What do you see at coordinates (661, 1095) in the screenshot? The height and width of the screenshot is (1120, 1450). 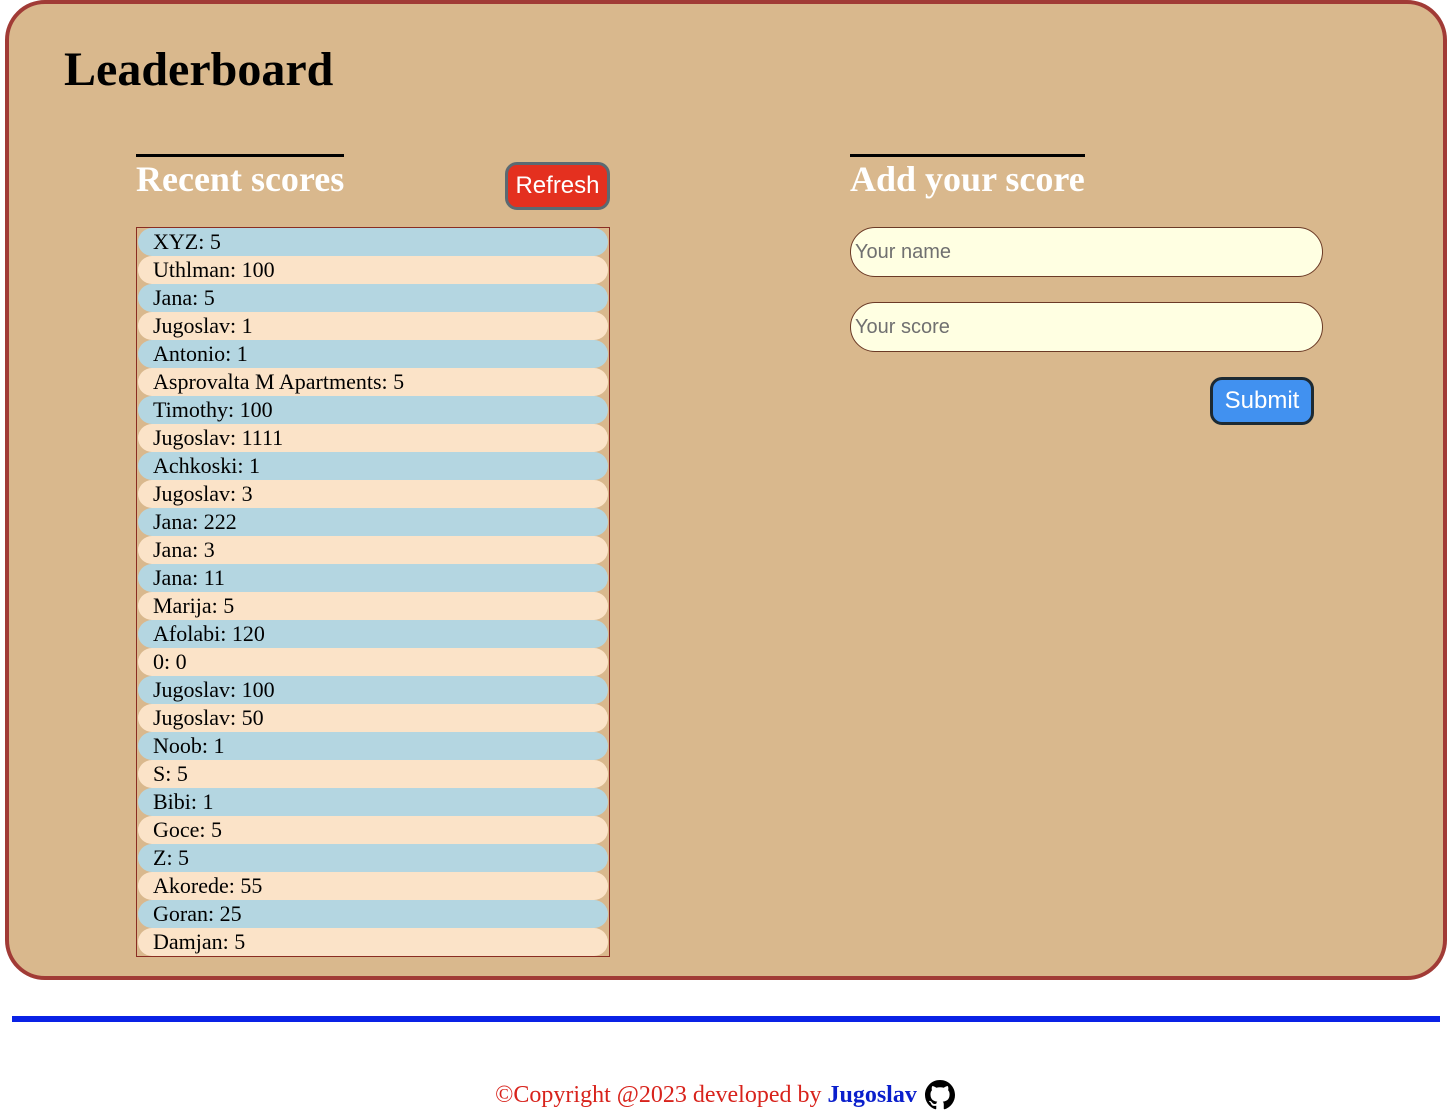 I see `copyright-text: ©Copyright @2023 developed by` at bounding box center [661, 1095].